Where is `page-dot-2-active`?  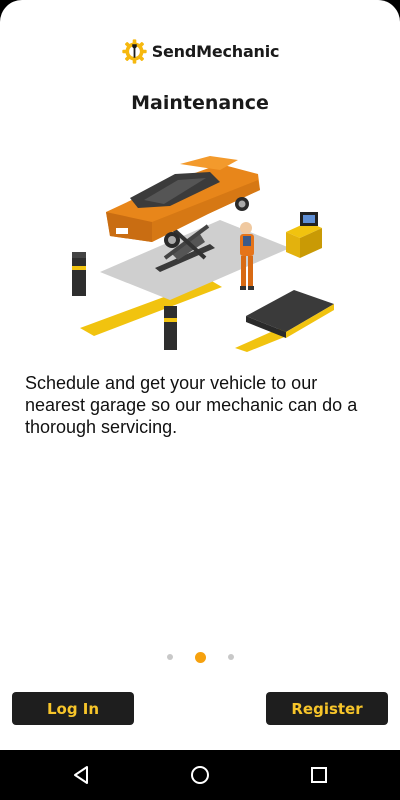
page-dot-2-active is located at coordinates (200, 657).